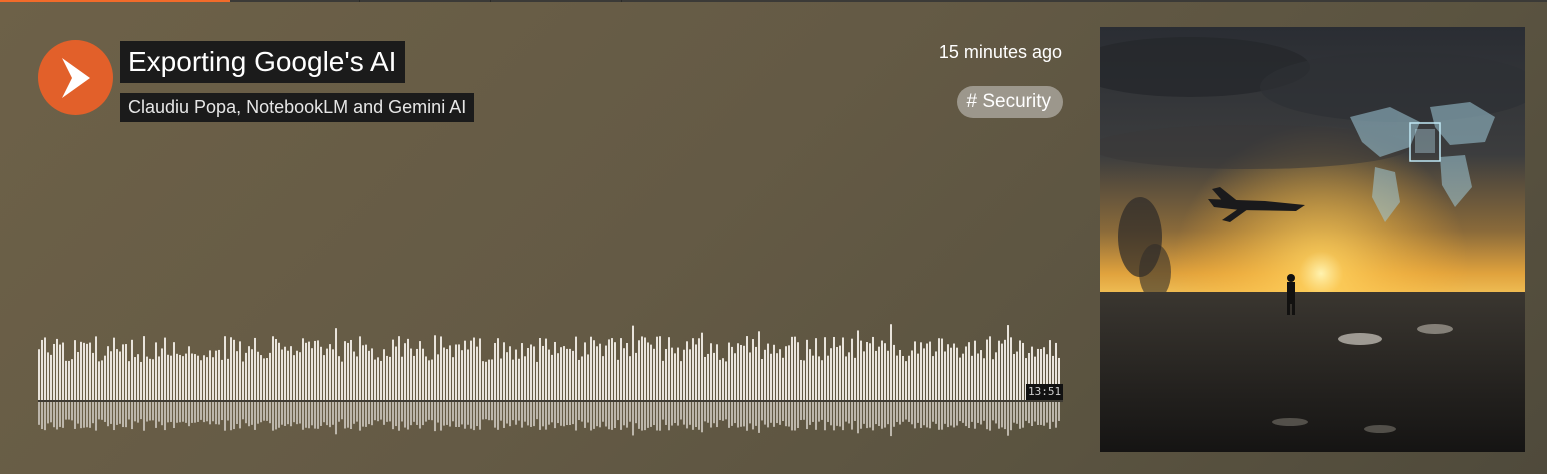  What do you see at coordinates (75, 77) in the screenshot?
I see `play-button` at bounding box center [75, 77].